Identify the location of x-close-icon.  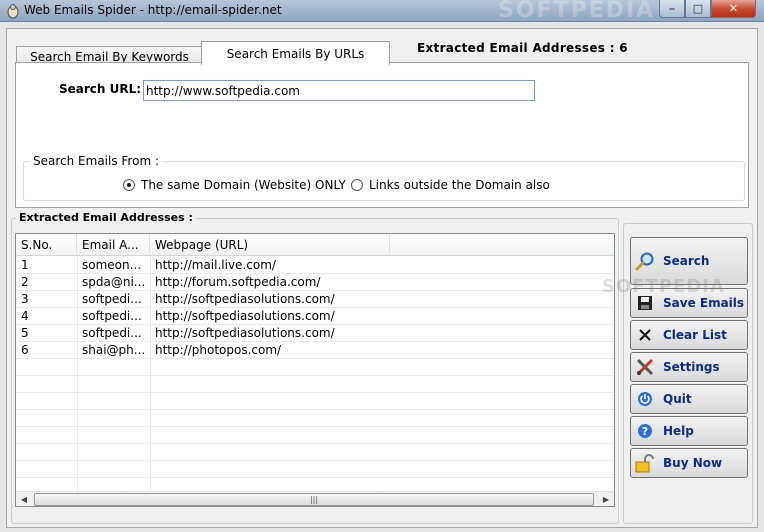
(645, 335).